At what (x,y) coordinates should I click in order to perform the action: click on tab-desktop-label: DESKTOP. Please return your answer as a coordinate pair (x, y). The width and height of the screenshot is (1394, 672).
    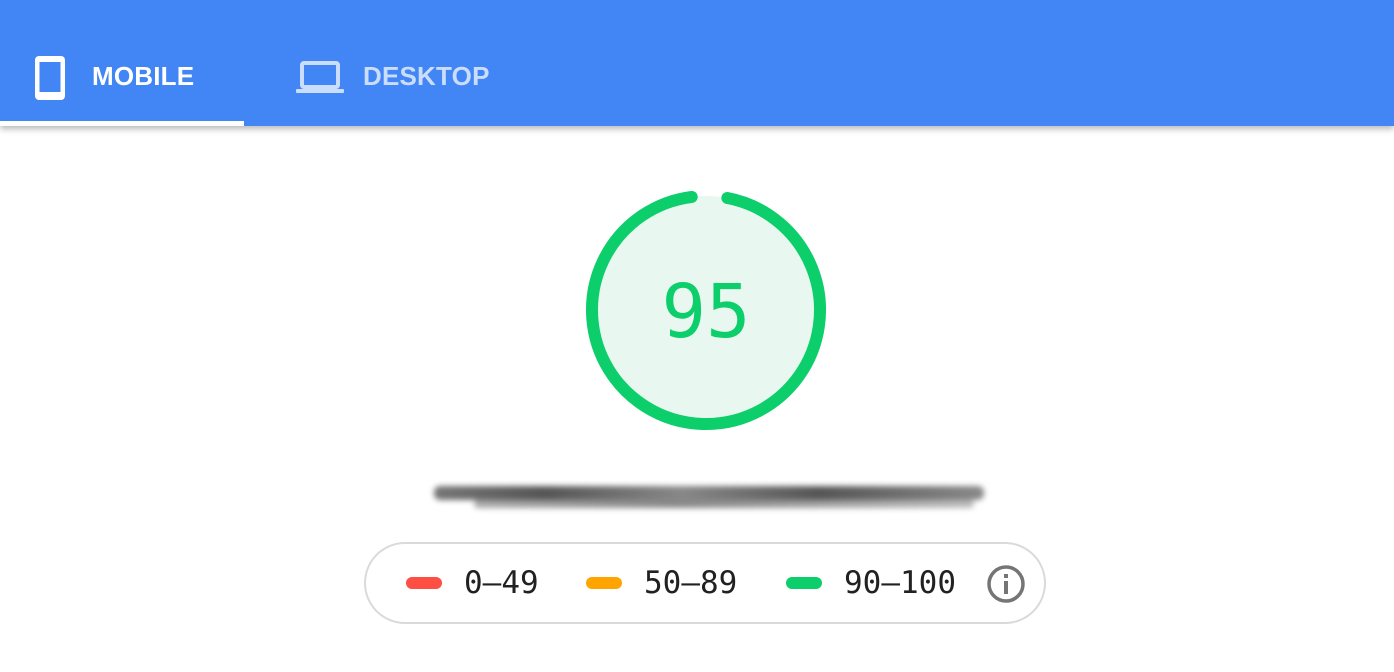
    Looking at the image, I should click on (426, 76).